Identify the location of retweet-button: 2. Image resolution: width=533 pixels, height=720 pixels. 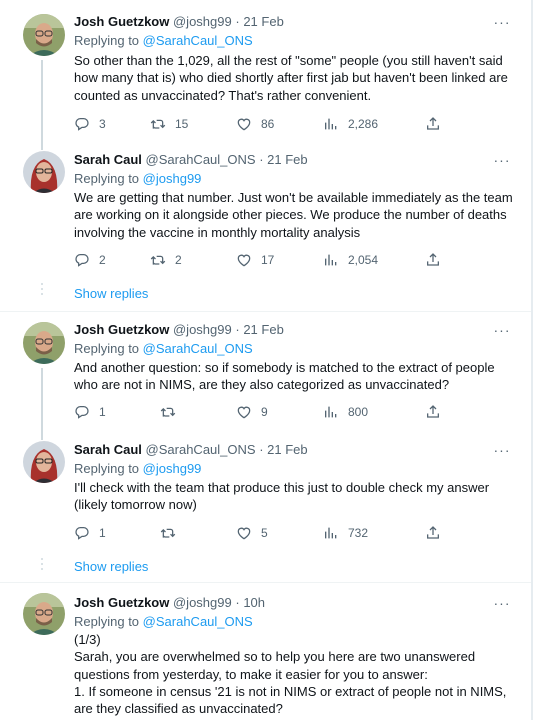
(166, 260).